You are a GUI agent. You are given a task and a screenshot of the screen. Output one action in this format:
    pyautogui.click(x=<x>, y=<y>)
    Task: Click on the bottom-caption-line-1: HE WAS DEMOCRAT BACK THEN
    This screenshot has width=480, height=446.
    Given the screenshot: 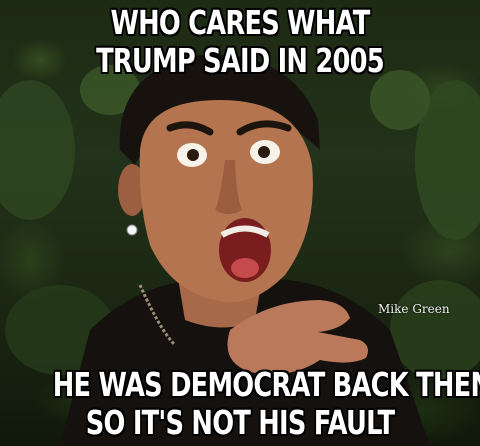 What is the action you would take?
    pyautogui.click(x=266, y=384)
    